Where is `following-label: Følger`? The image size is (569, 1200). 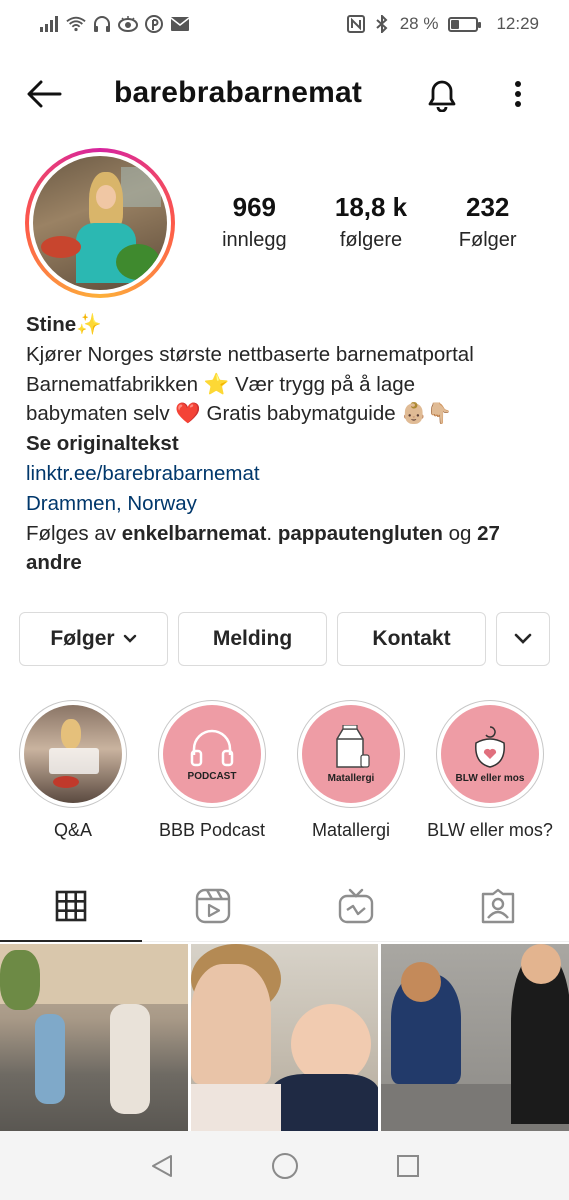 following-label: Følger is located at coordinates (487, 240).